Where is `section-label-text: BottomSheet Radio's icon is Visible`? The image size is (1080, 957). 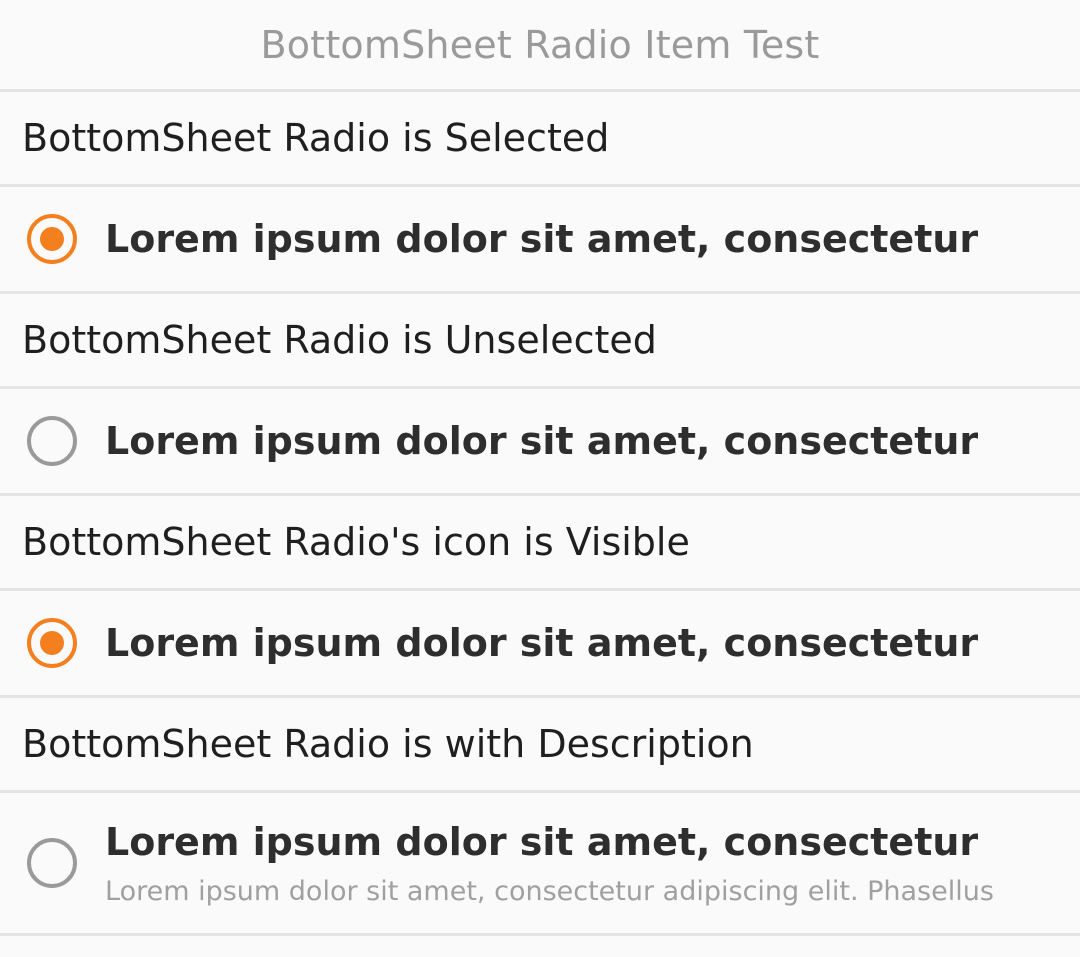
section-label-text: BottomSheet Radio's icon is Visible is located at coordinates (356, 542).